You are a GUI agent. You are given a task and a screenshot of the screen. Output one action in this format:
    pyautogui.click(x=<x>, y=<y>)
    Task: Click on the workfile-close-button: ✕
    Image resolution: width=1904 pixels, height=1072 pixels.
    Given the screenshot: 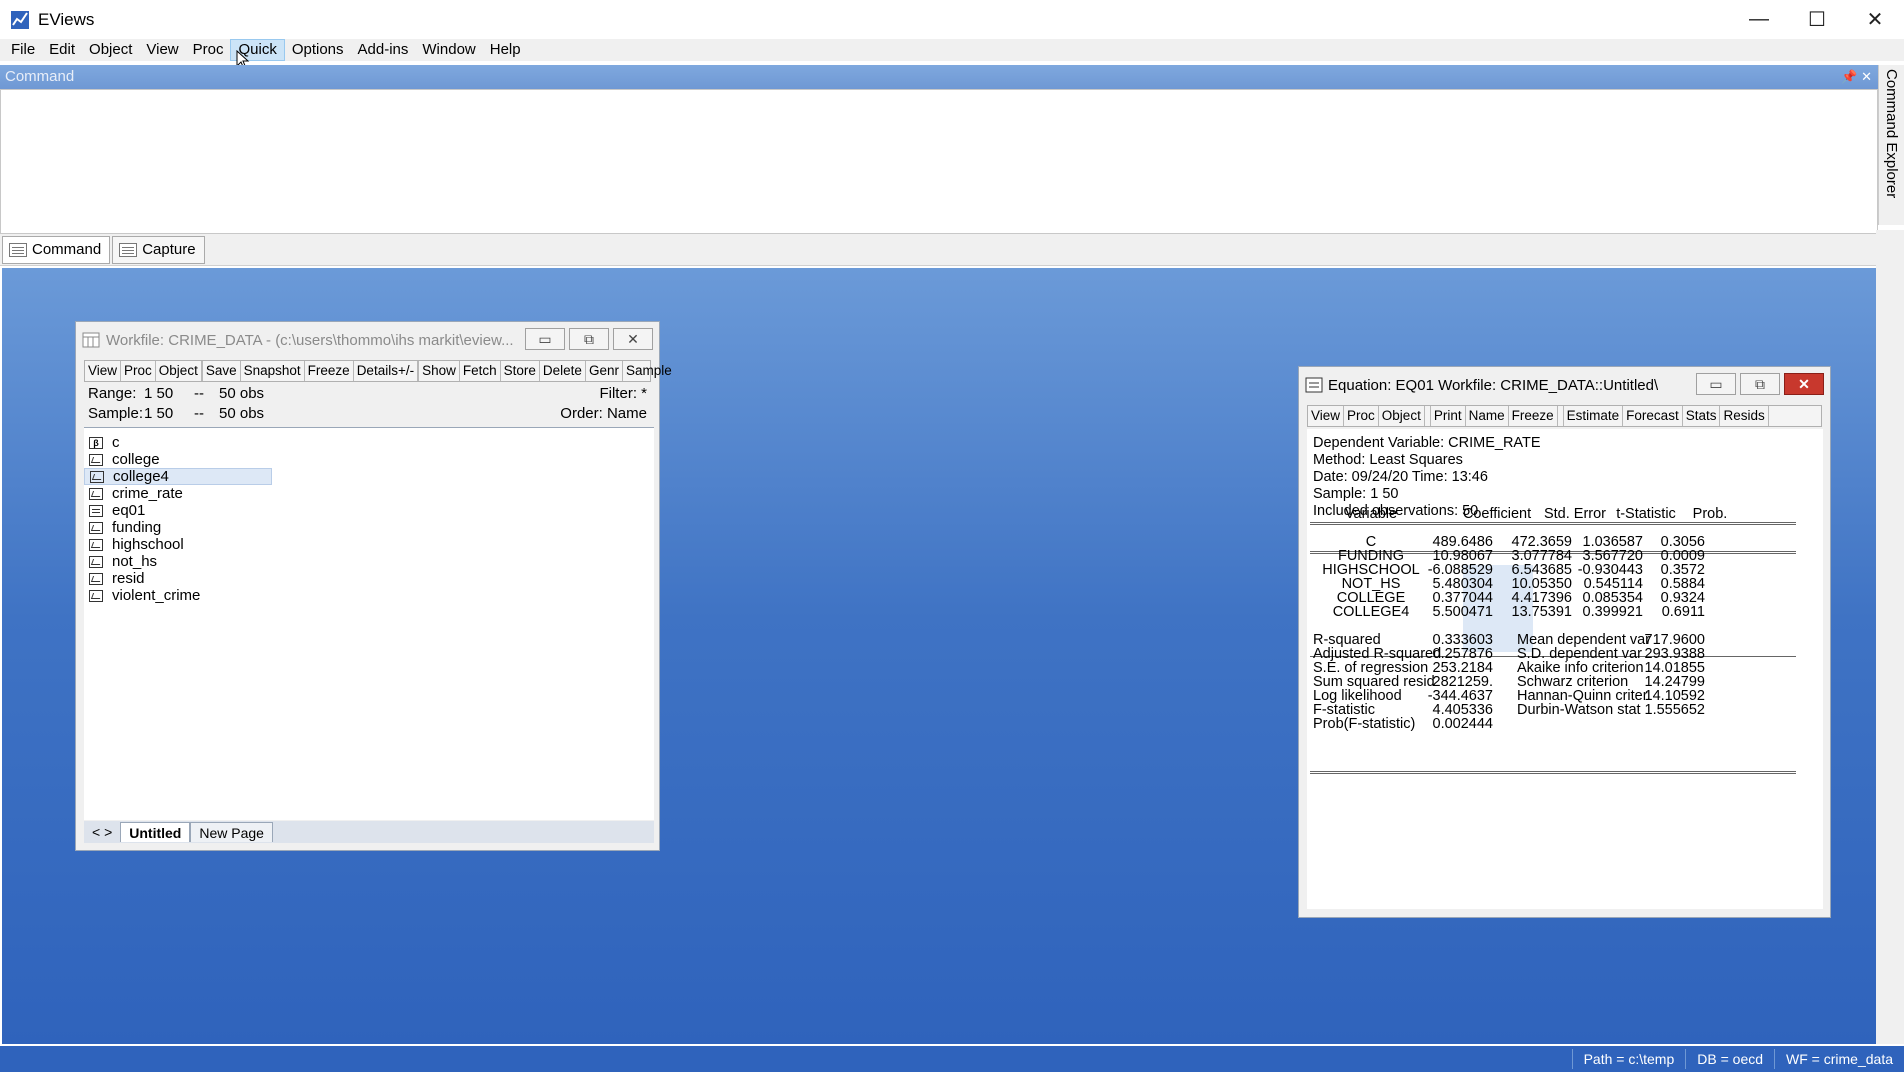 What is the action you would take?
    pyautogui.click(x=633, y=339)
    